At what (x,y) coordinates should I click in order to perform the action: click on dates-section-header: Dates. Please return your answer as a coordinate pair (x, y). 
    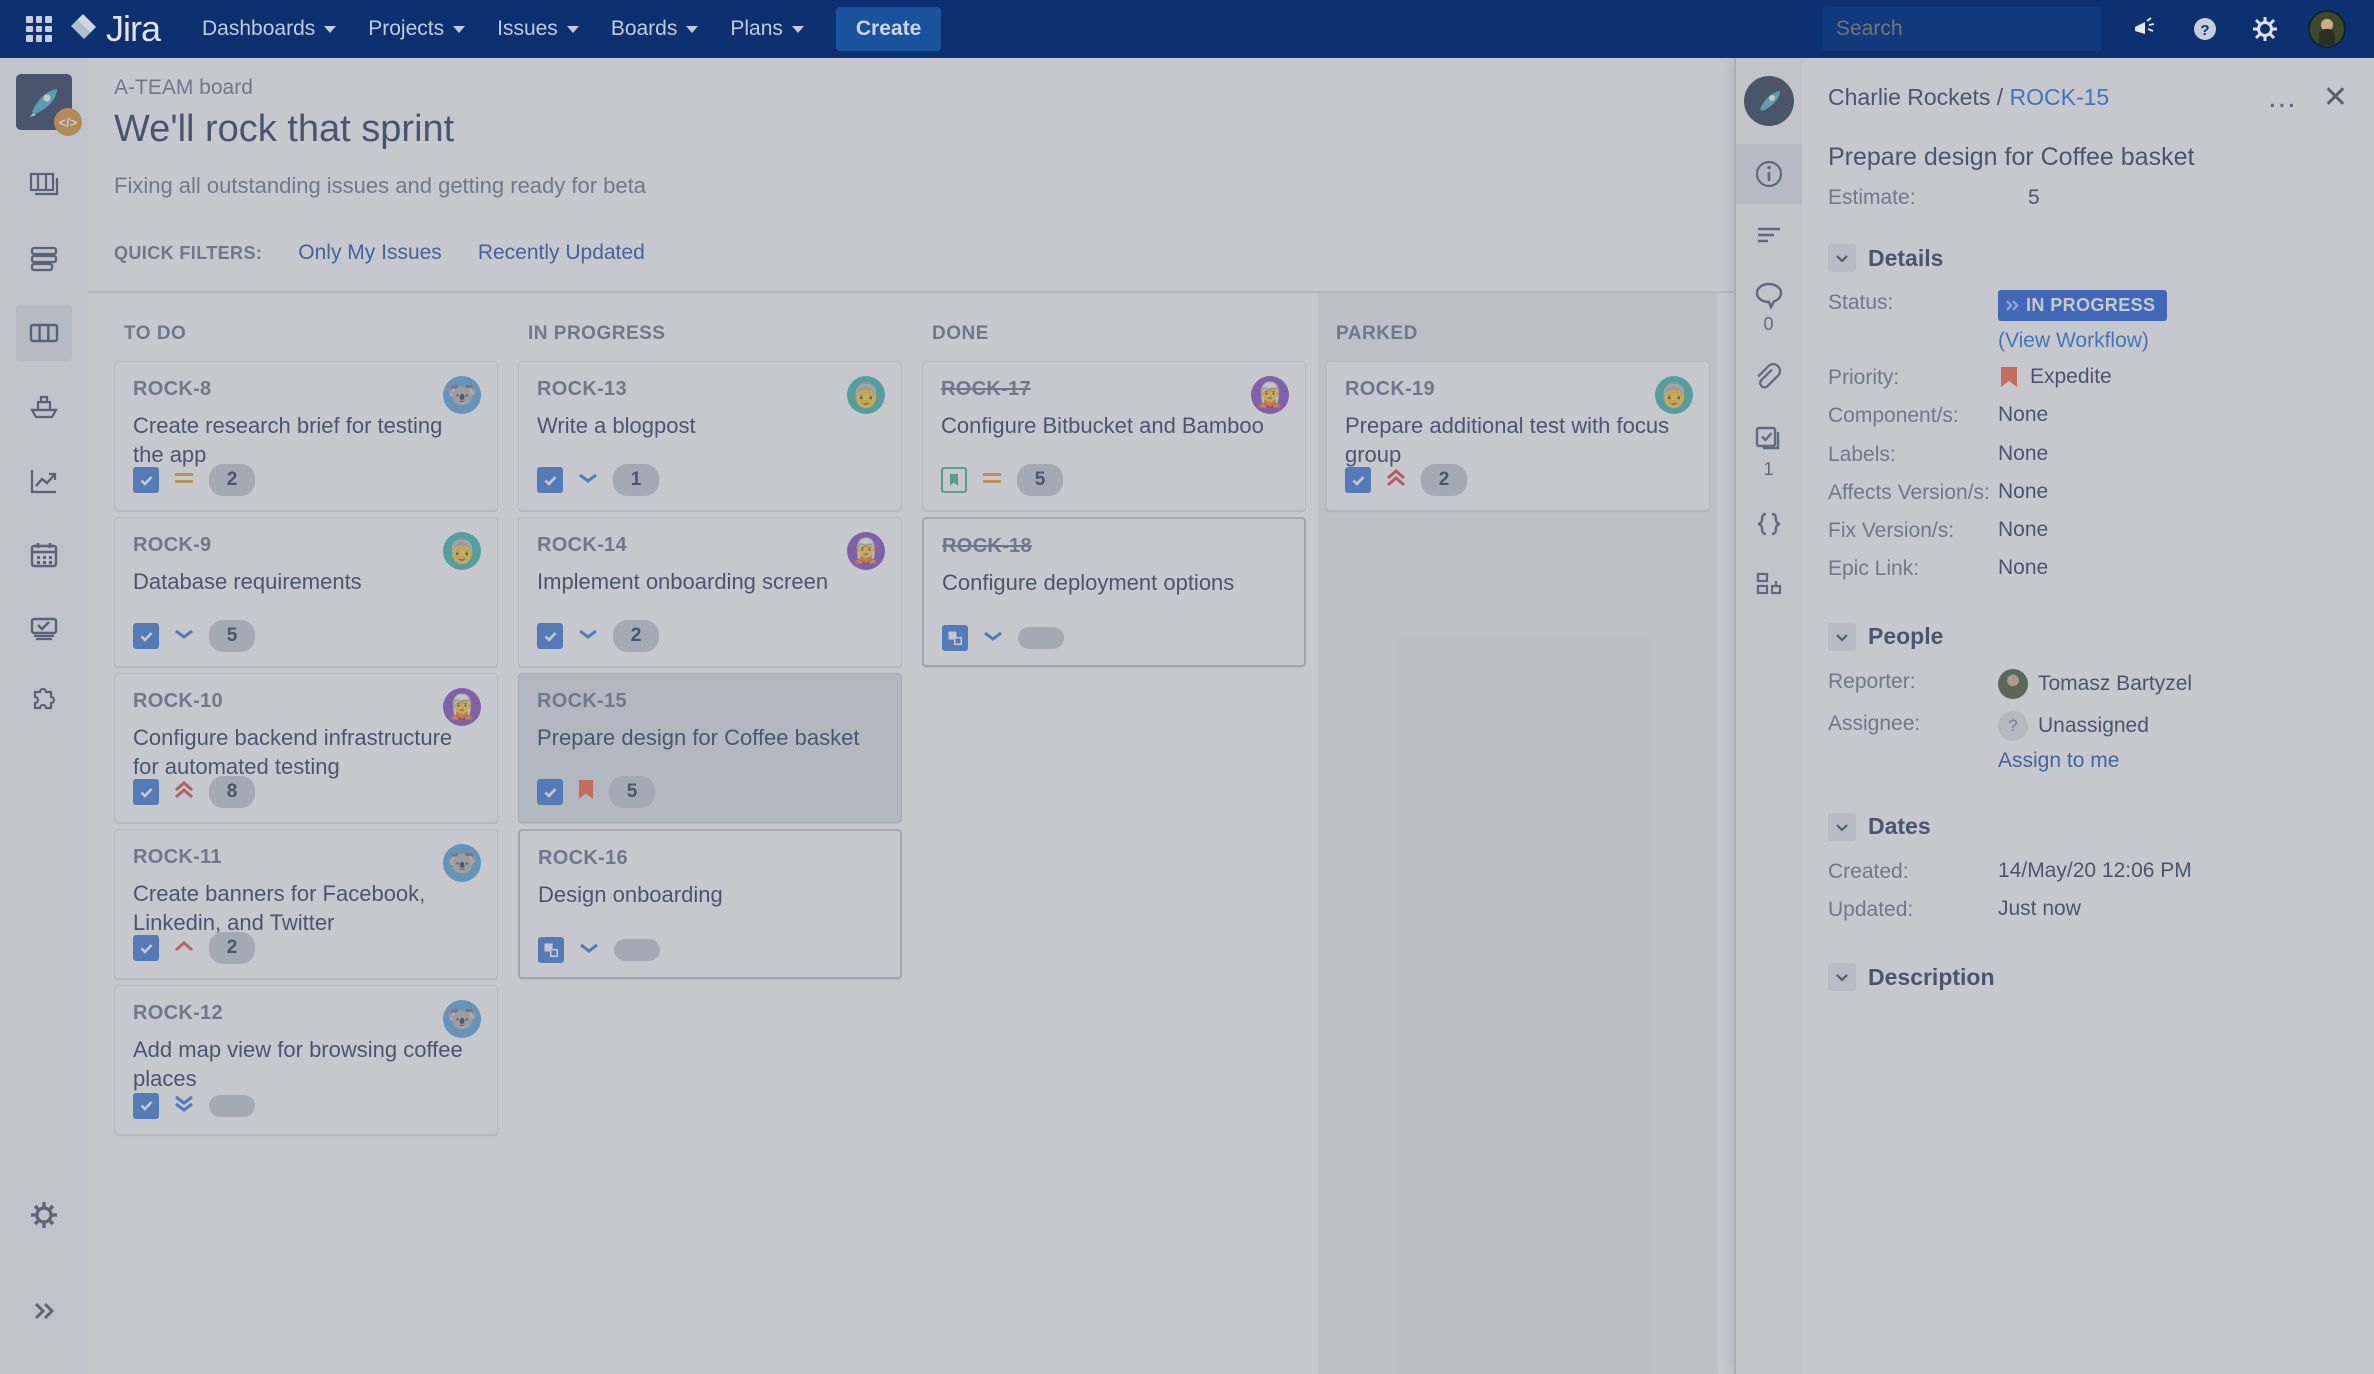
    Looking at the image, I should click on (2088, 826).